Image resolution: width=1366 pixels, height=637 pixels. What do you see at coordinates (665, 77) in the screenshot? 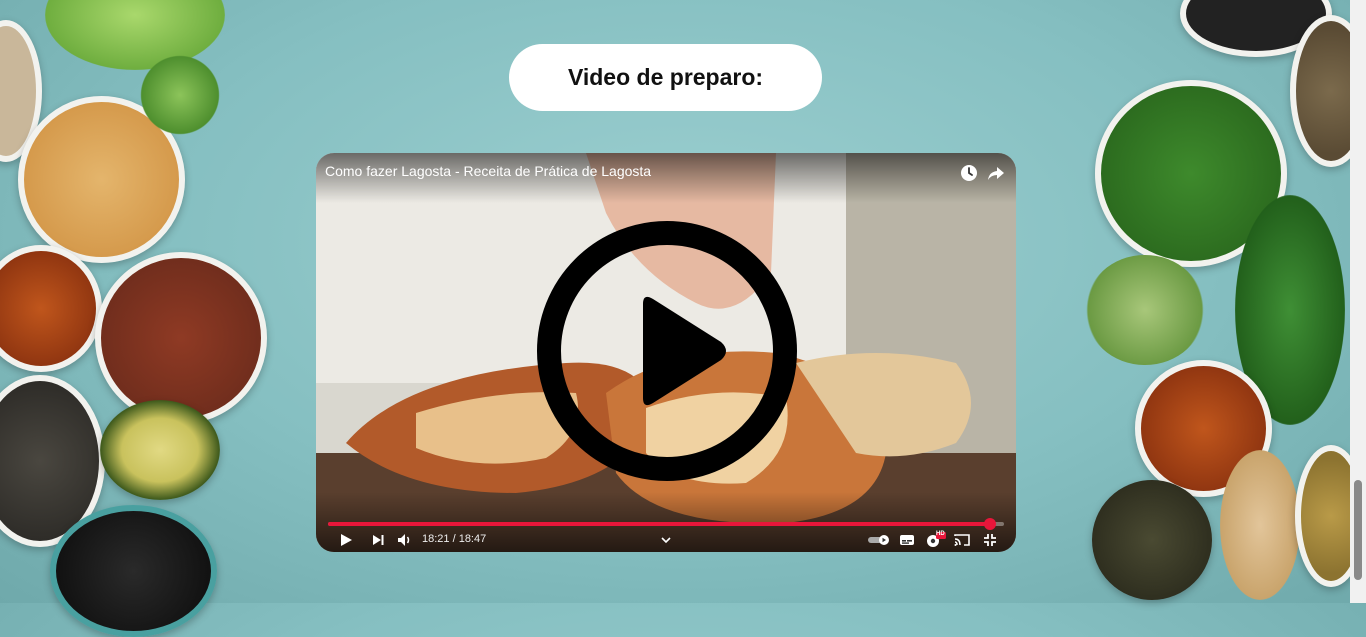
I see `section-title: Video de preparo:` at bounding box center [665, 77].